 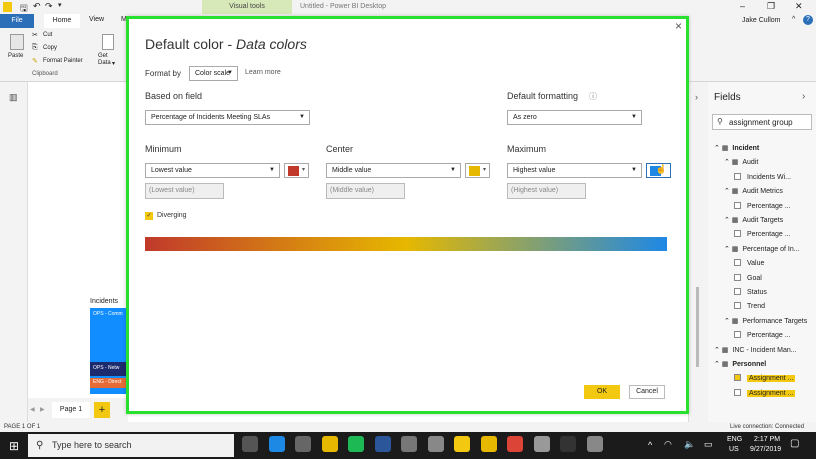 I want to click on windows-start-icon: ⊞, so click(x=14, y=446).